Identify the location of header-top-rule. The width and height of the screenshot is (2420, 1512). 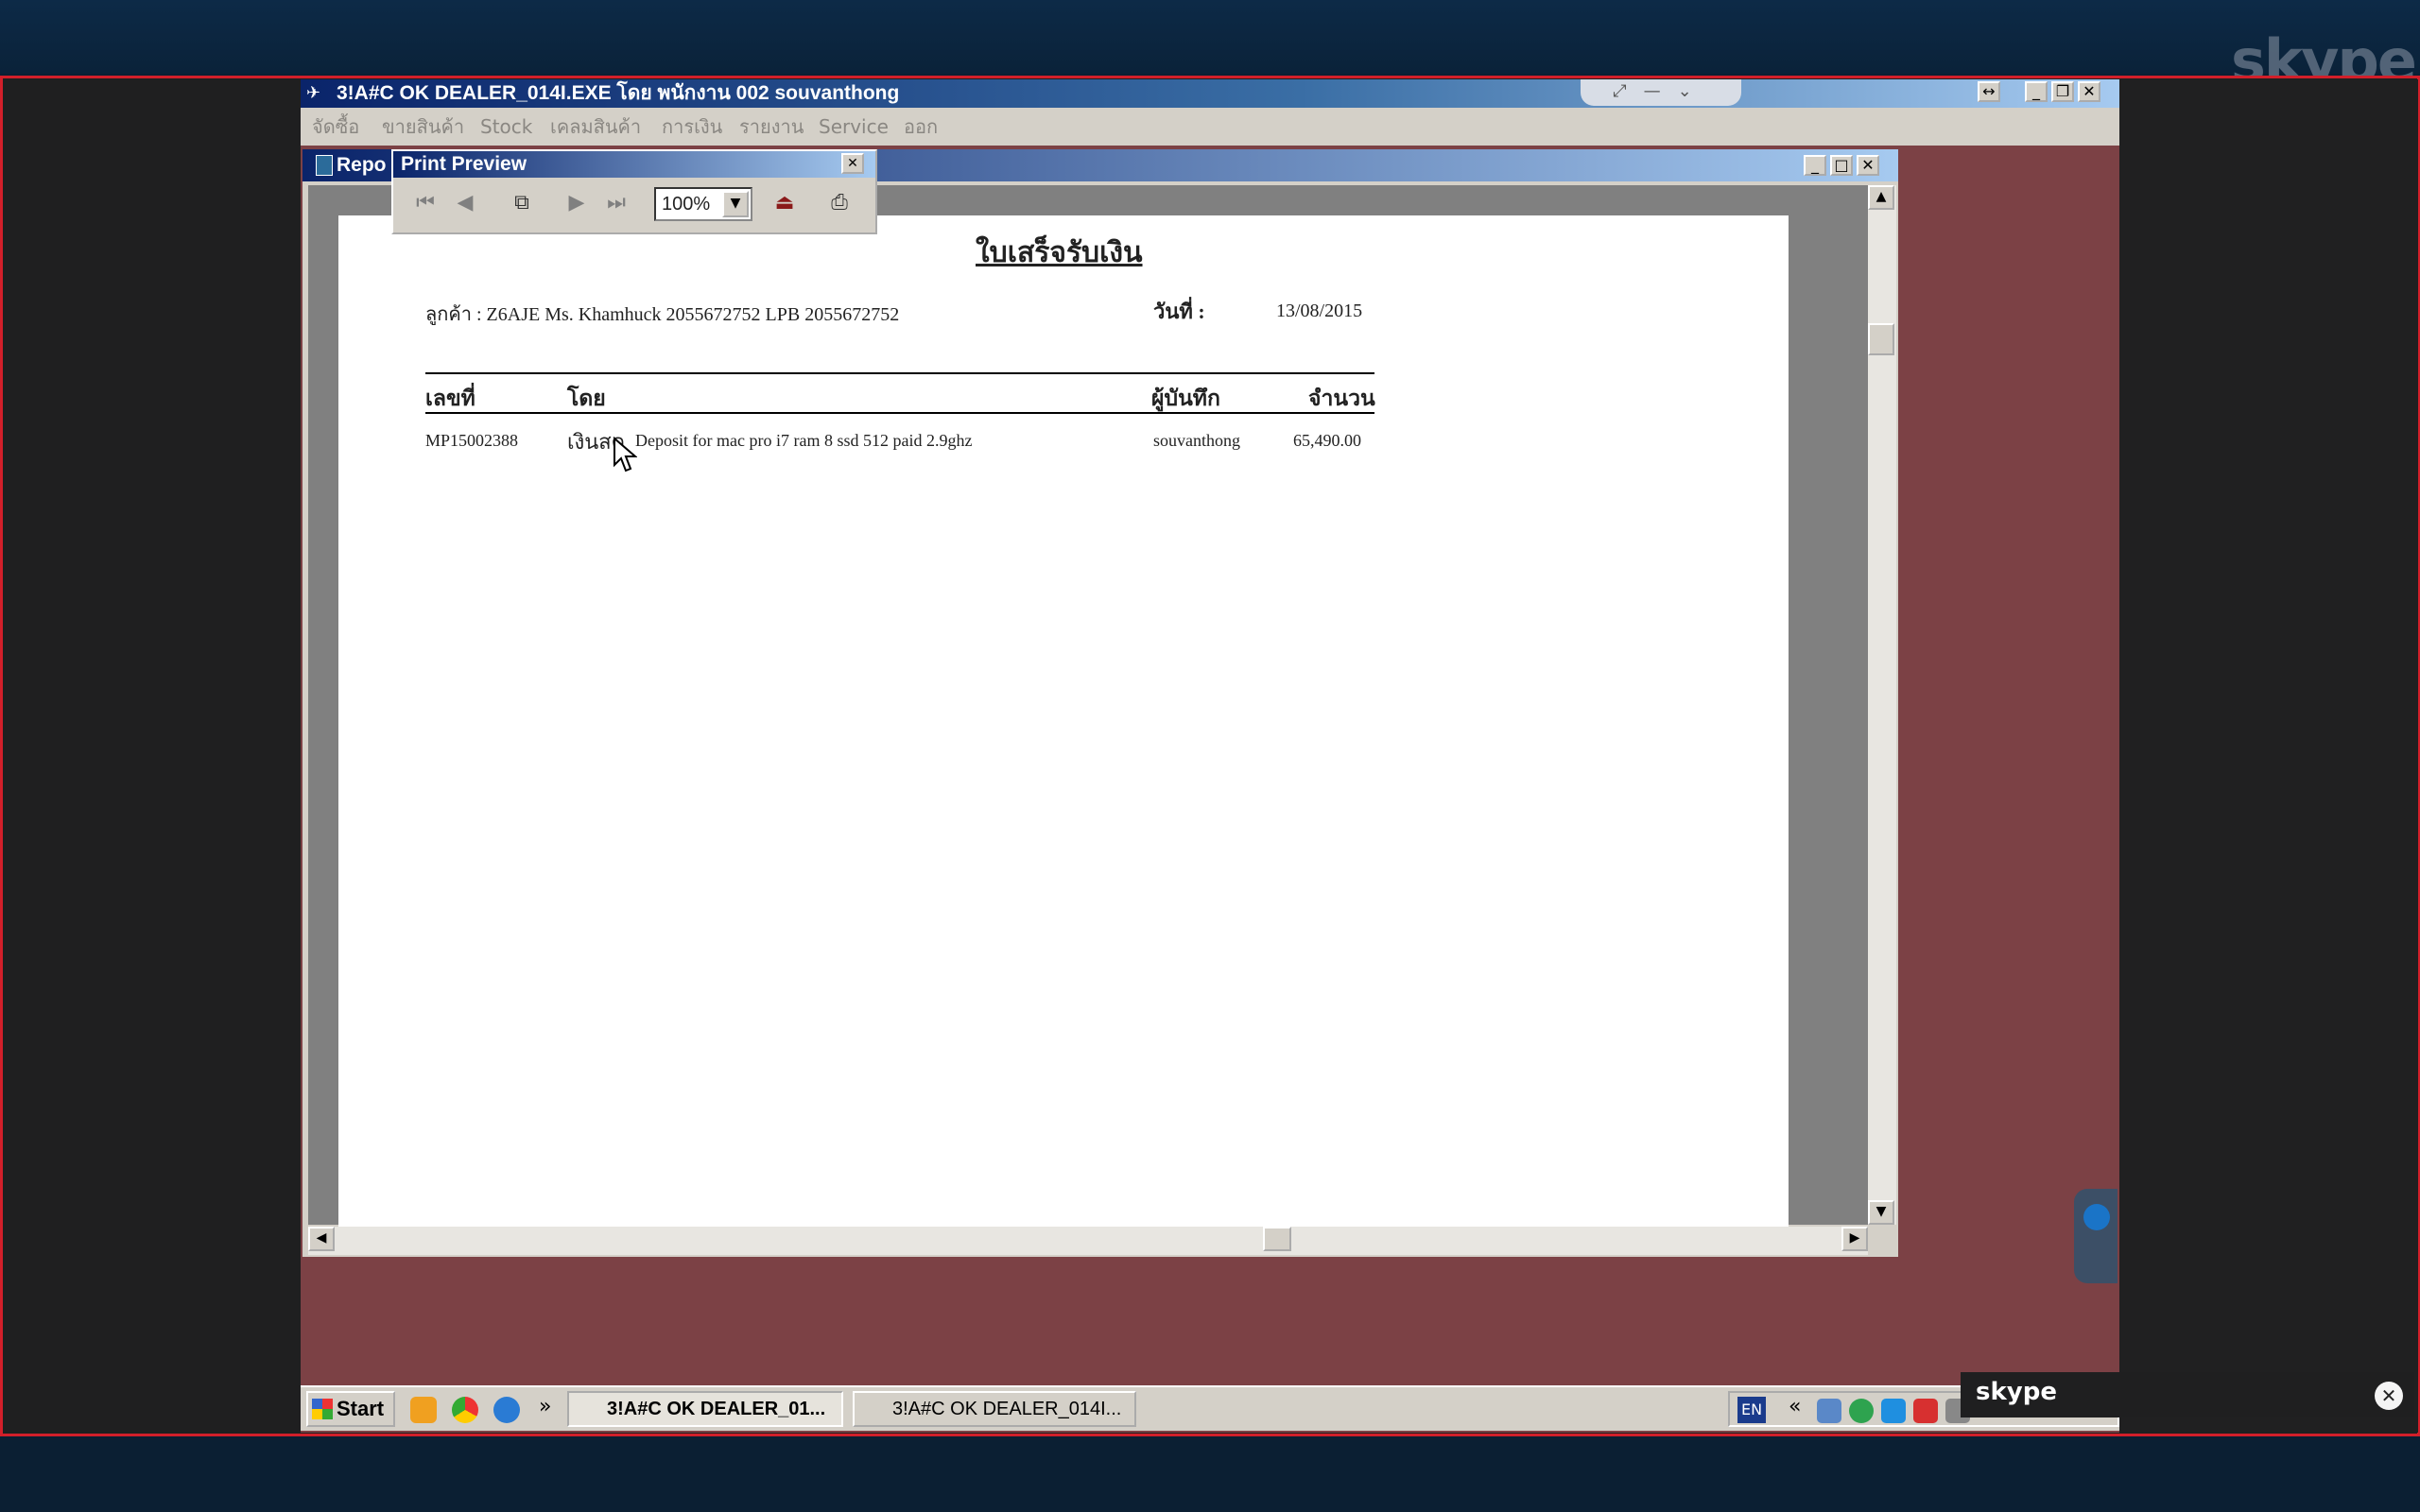
(899, 373).